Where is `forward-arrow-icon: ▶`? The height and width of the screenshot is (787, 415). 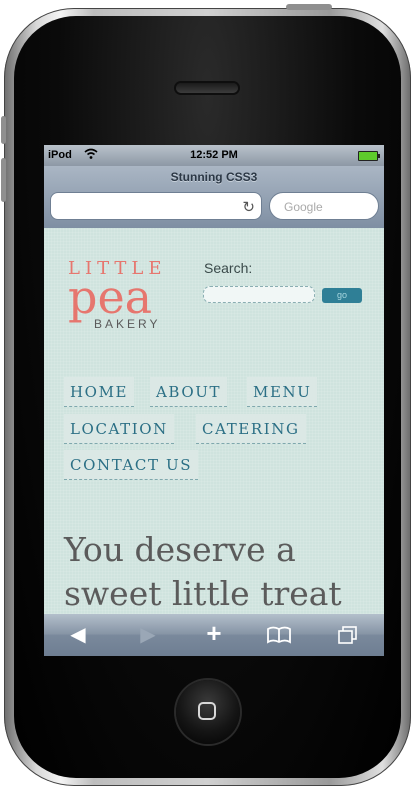
forward-arrow-icon: ▶ is located at coordinates (148, 634).